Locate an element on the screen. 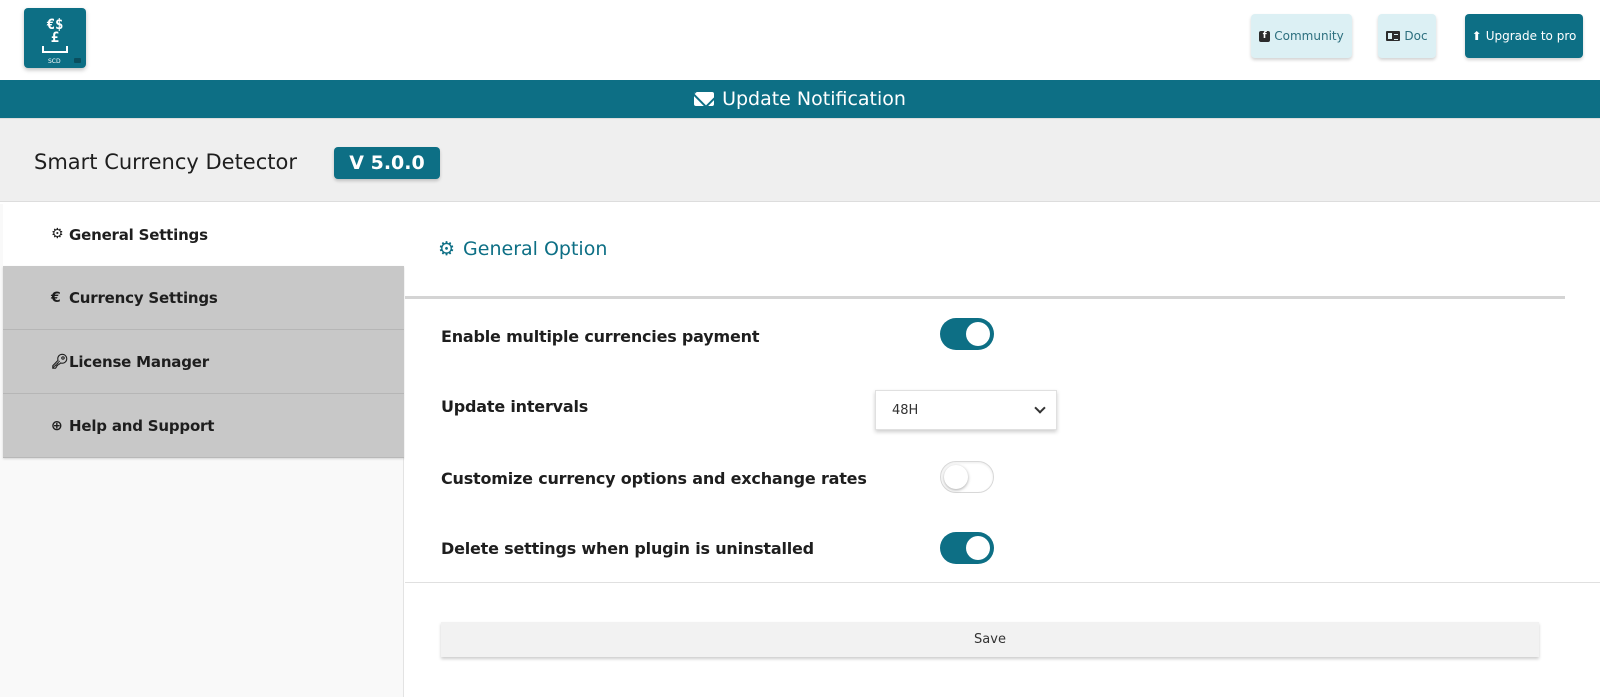  option-label-multiple-currencies: Enable multiple currencies payment is located at coordinates (600, 336).